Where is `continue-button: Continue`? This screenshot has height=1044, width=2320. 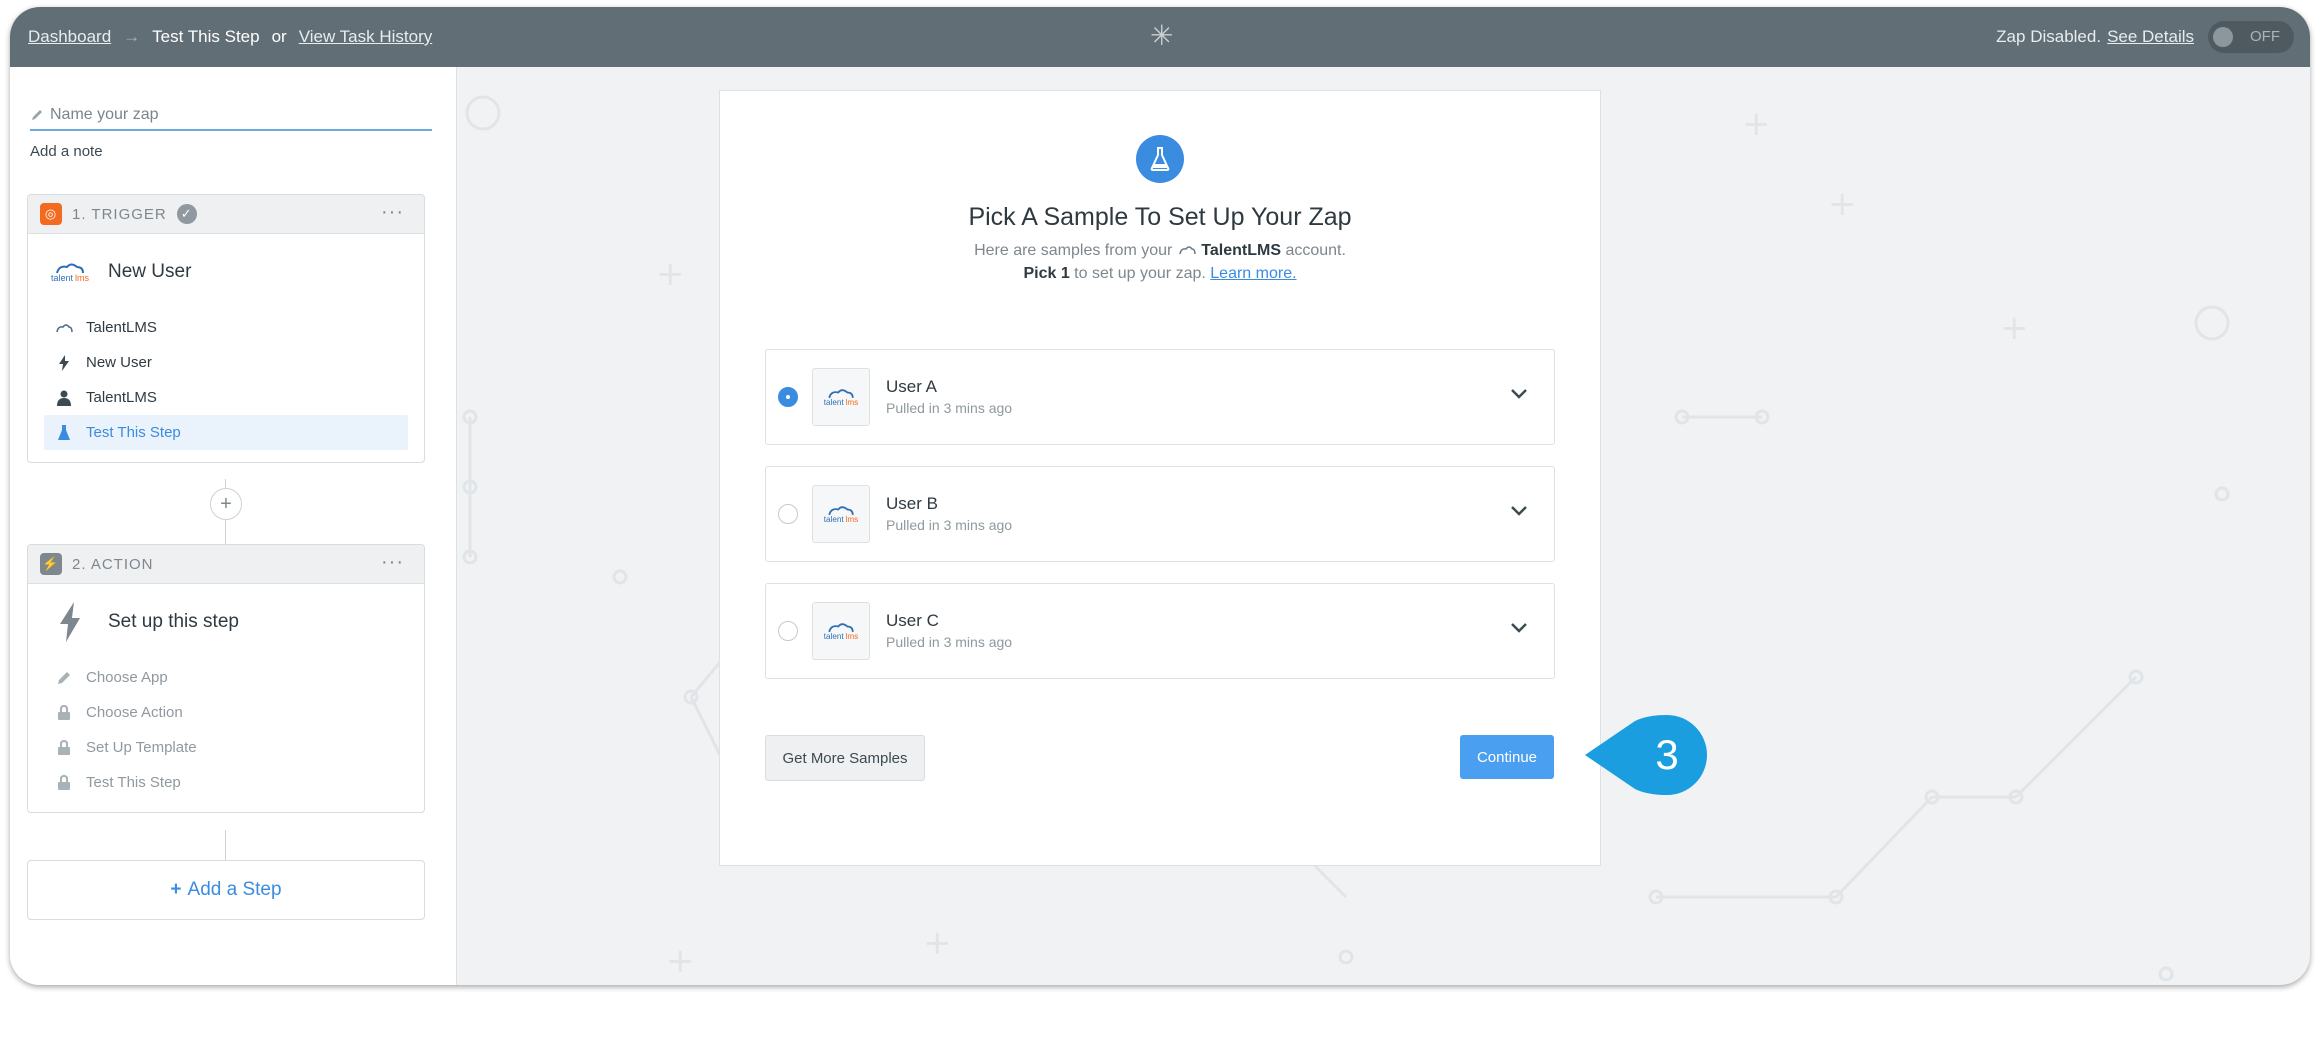
continue-button: Continue is located at coordinates (1507, 757).